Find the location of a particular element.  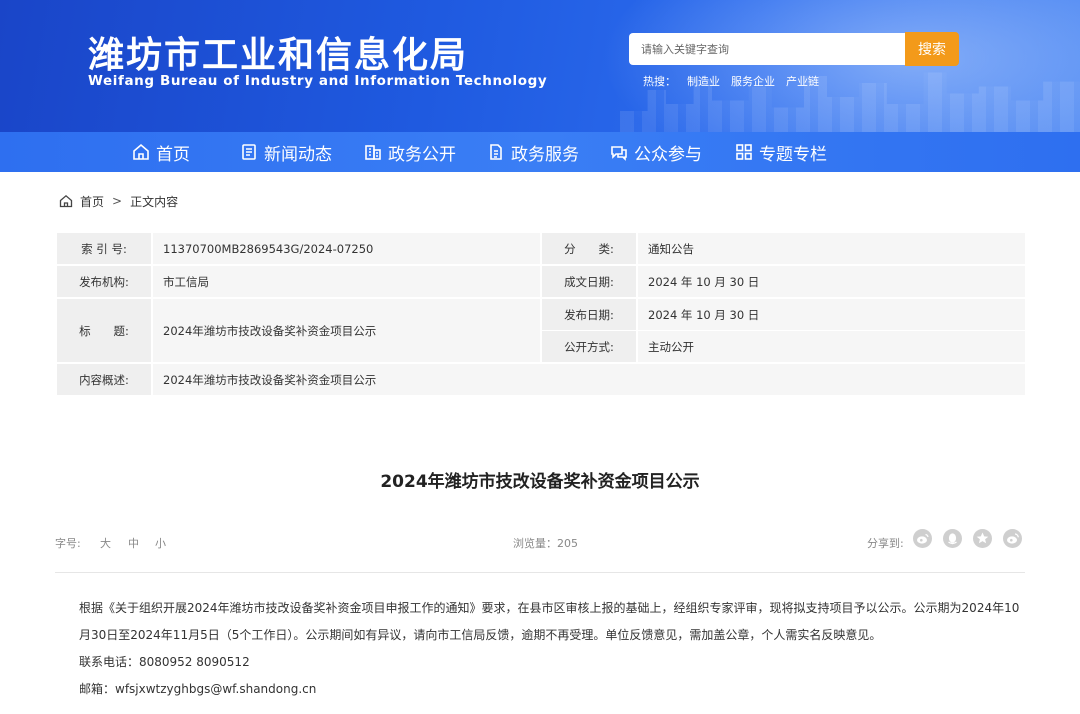

main-nav: 首页 新闻动态 政务公开 政务服务 公众参与 专题专栏 is located at coordinates (540, 152).